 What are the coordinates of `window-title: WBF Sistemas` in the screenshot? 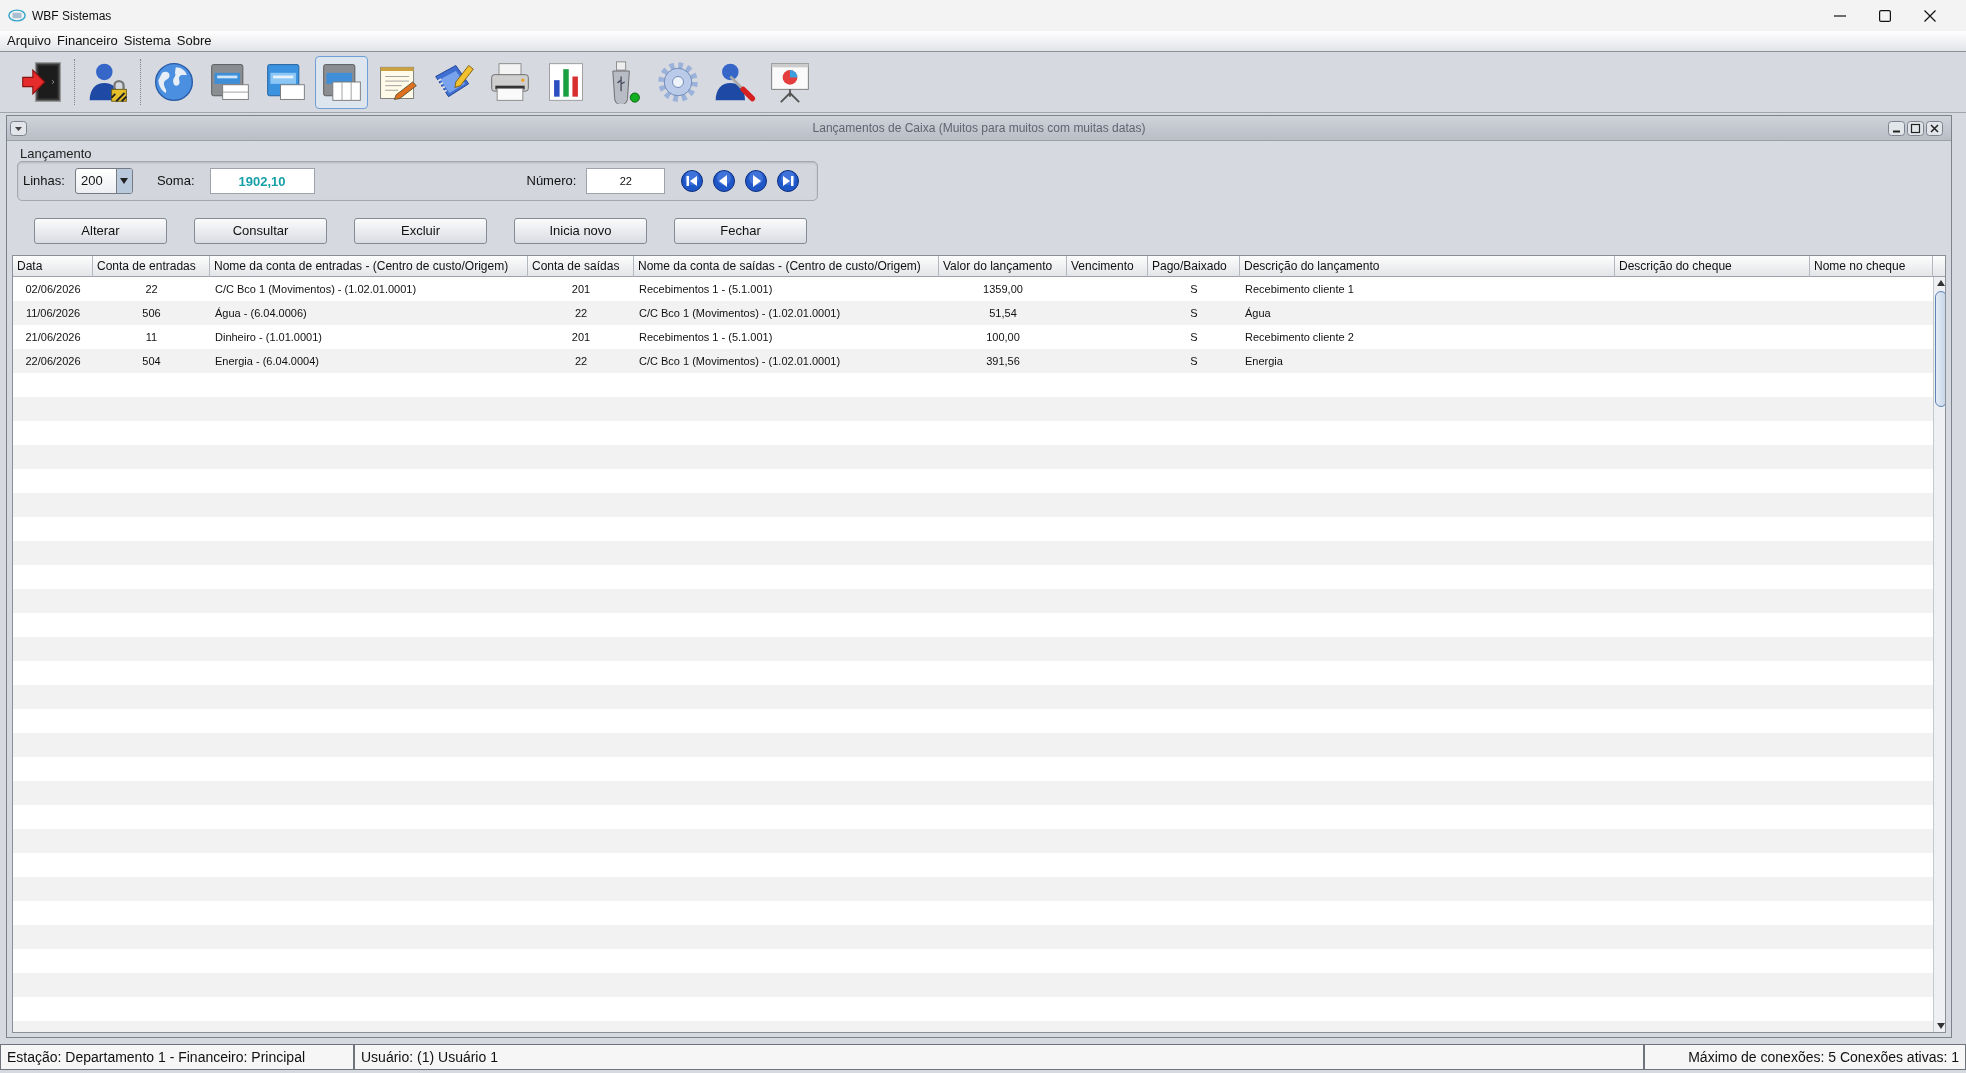 It's located at (72, 16).